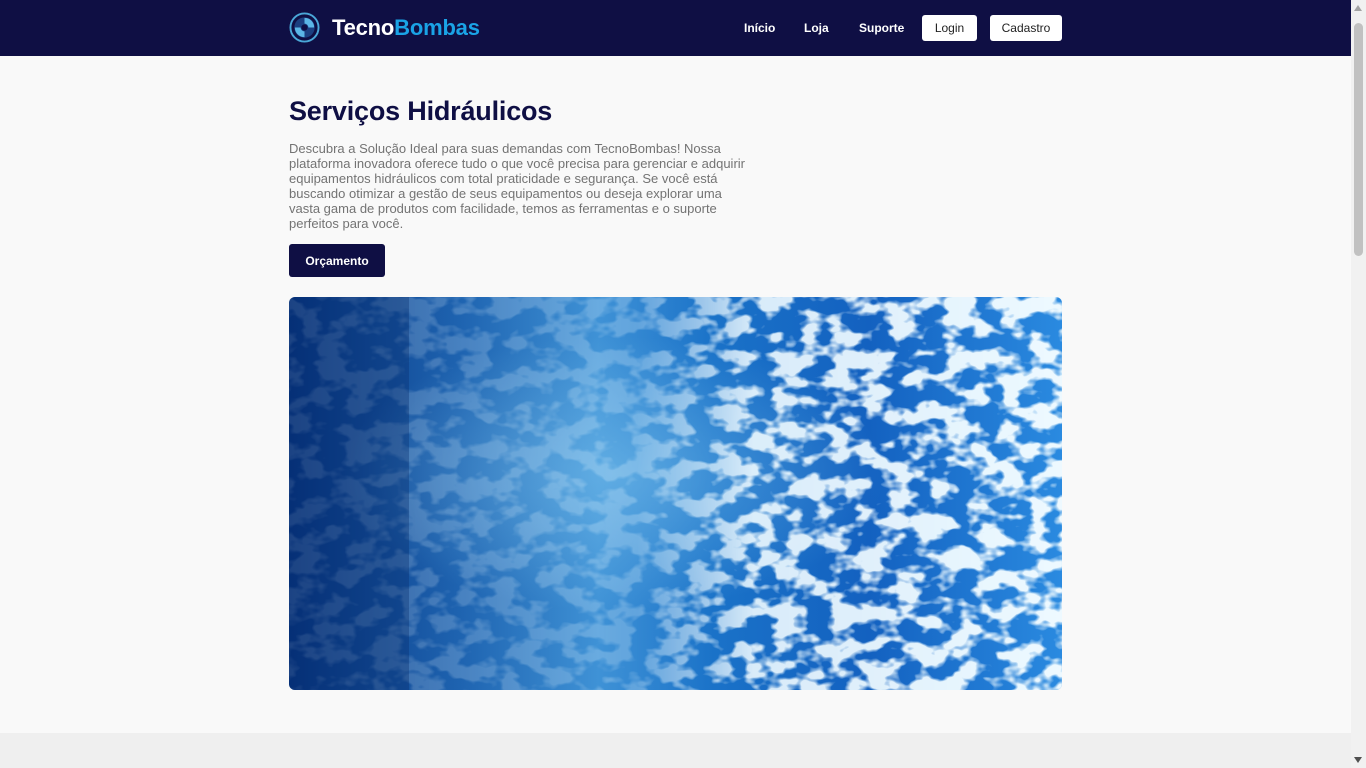 This screenshot has width=1366, height=768. I want to click on scroll-up-icon, so click(1358, 8).